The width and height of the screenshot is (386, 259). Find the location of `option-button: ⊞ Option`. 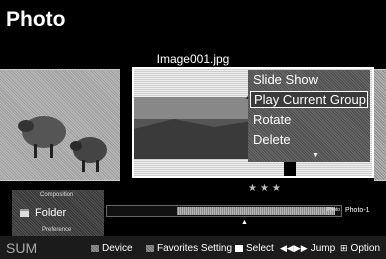

option-button: ⊞ Option is located at coordinates (360, 248).